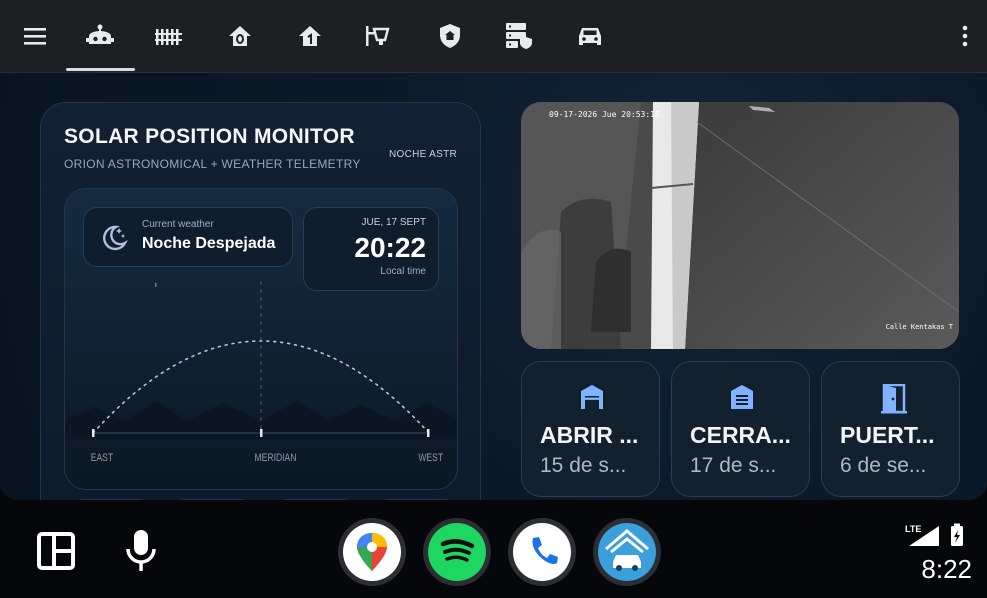 This screenshot has width=987, height=598. I want to click on more-vertical-icon, so click(965, 36).